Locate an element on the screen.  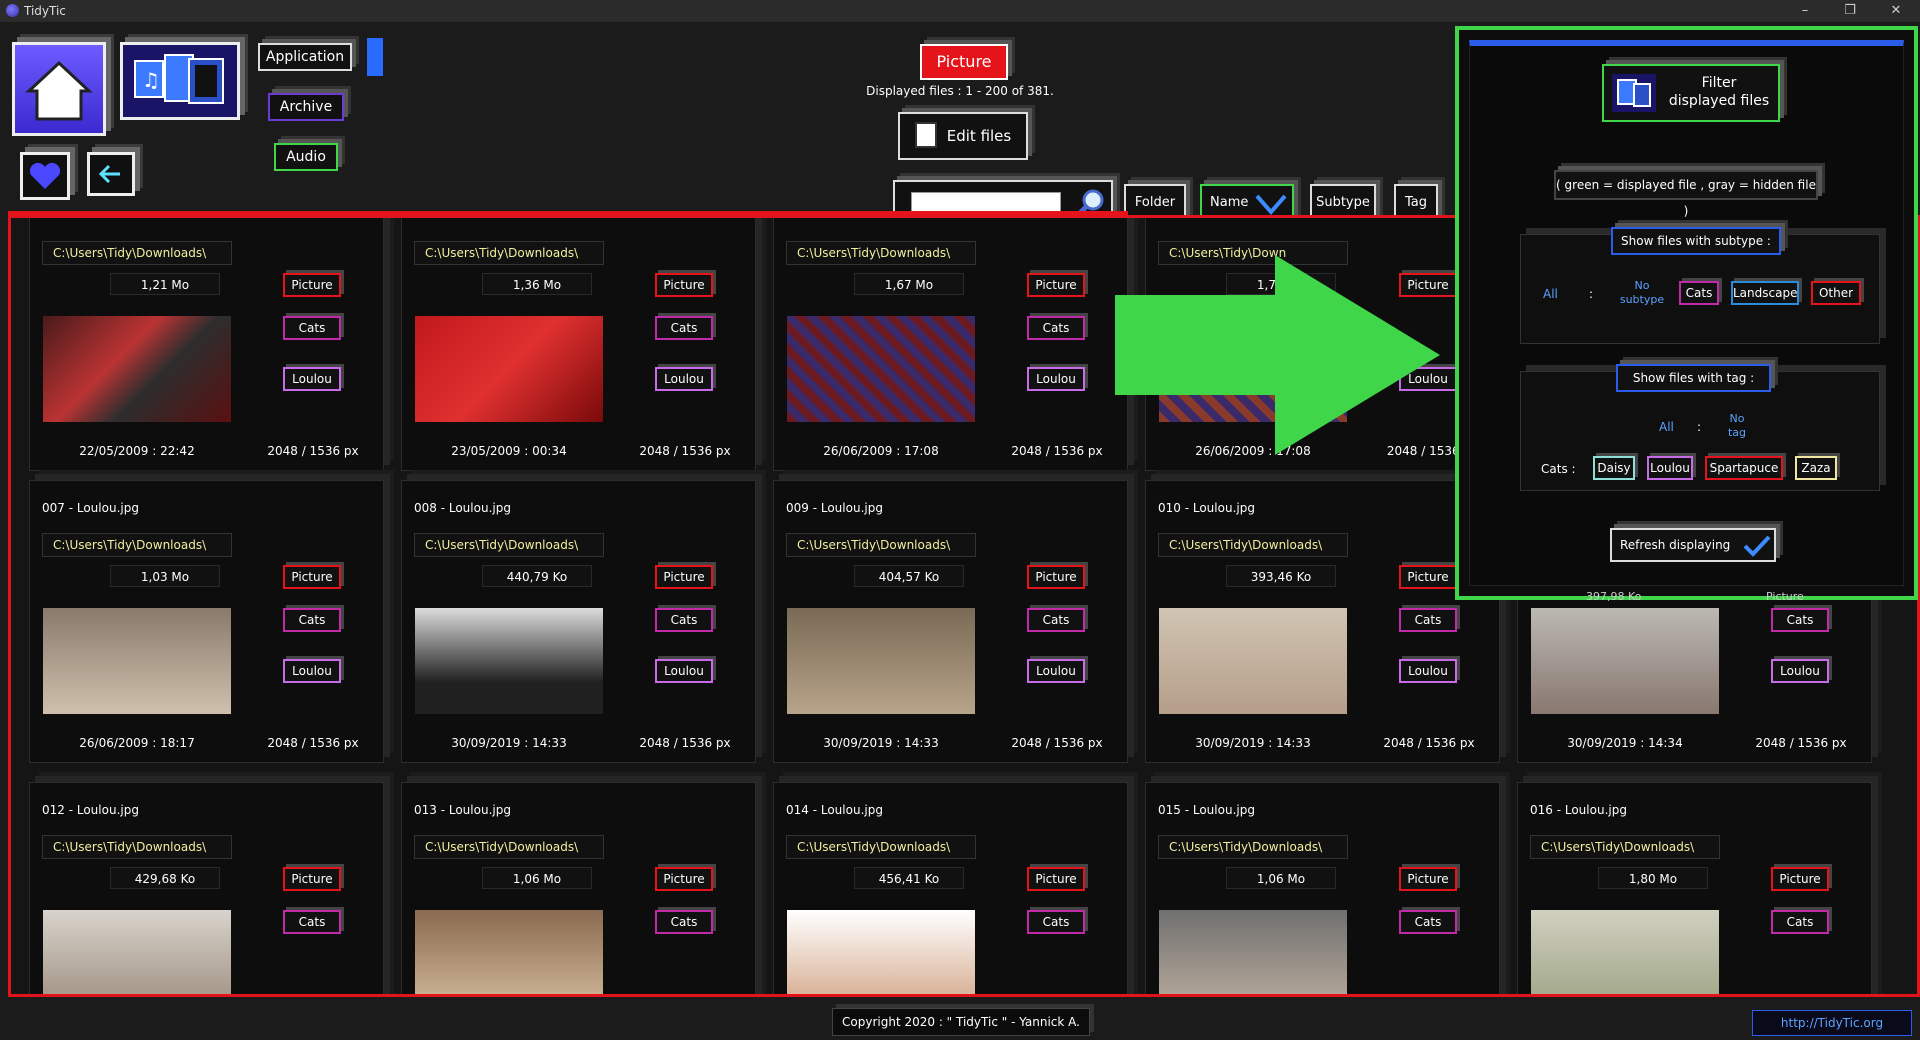
home-button is located at coordinates (59, 89).